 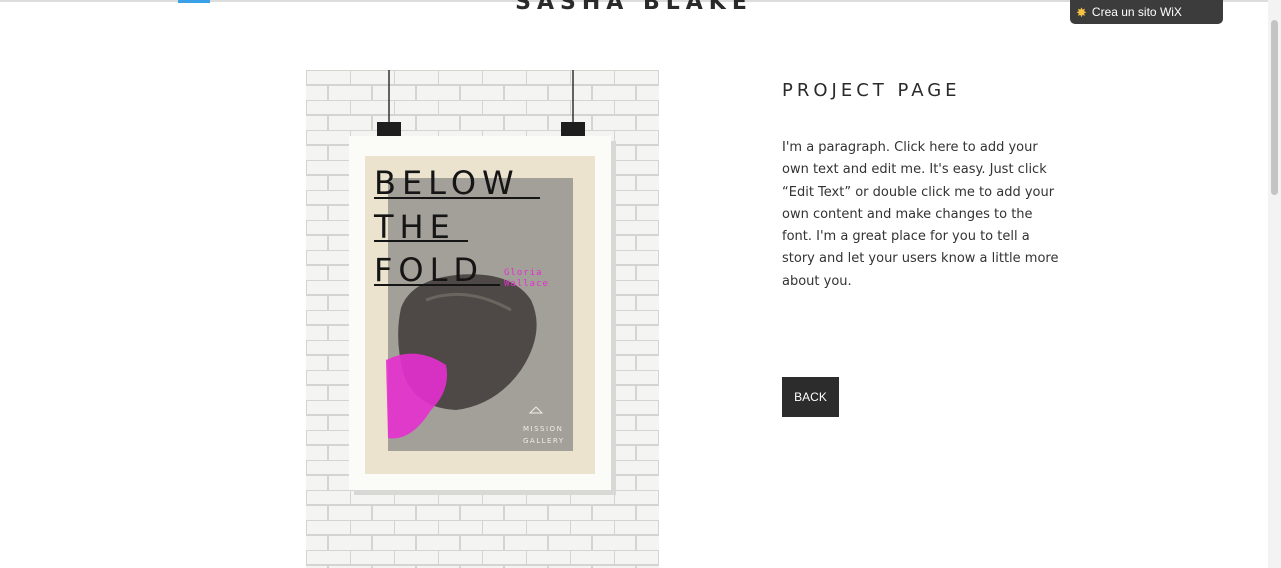 What do you see at coordinates (1274, 284) in the screenshot?
I see `page-scrollbar` at bounding box center [1274, 284].